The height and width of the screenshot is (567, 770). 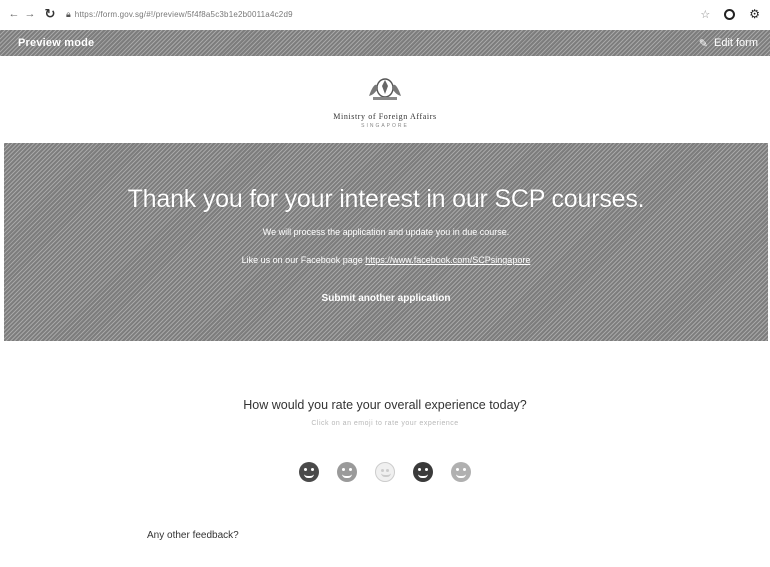 What do you see at coordinates (703, 43) in the screenshot?
I see `pencil-icon: ✎` at bounding box center [703, 43].